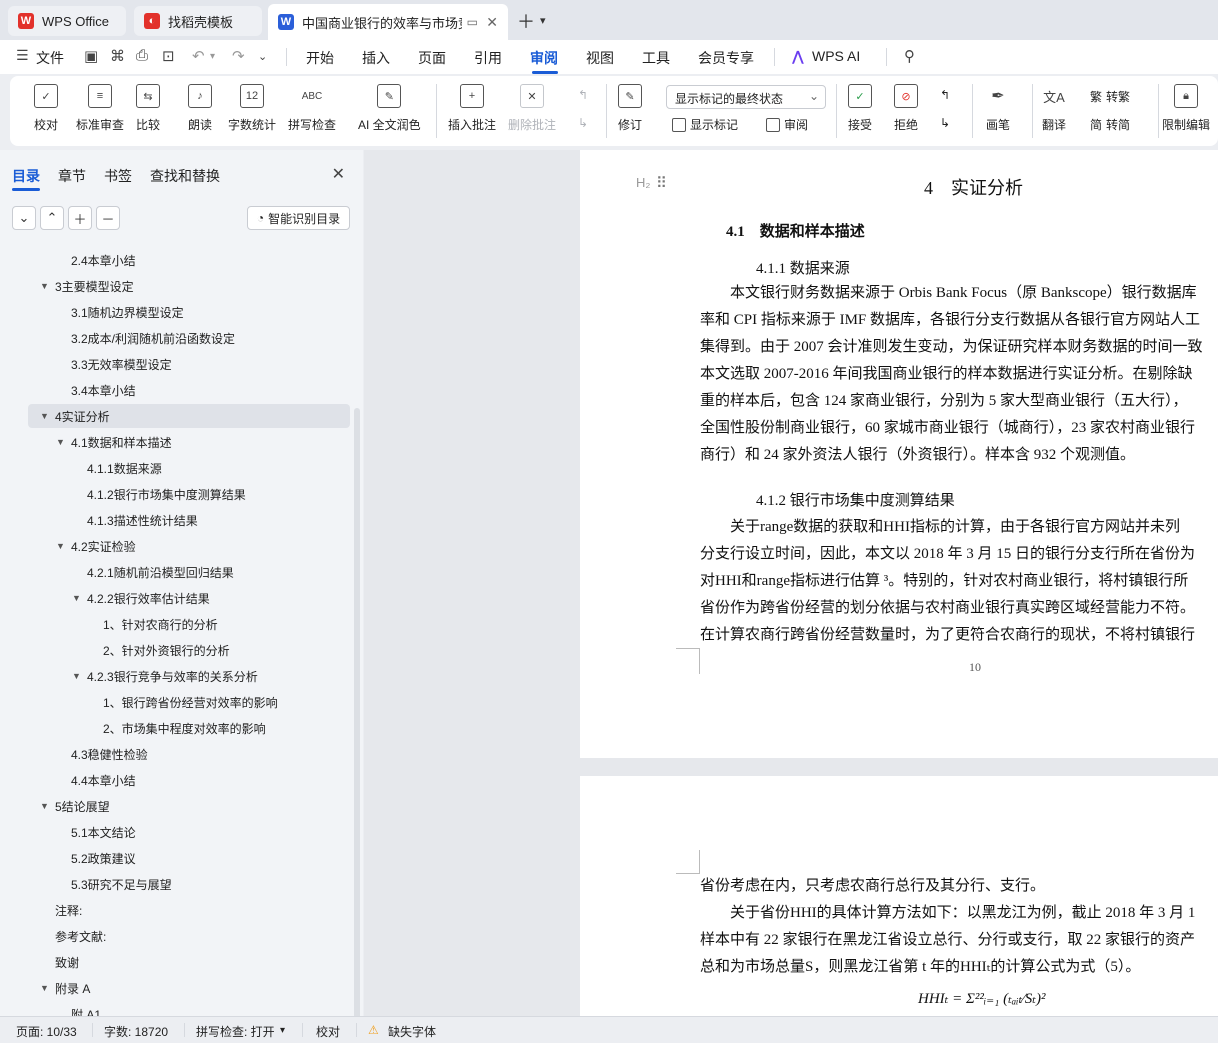  What do you see at coordinates (175, 728) in the screenshot?
I see `toc-item: 2、市场集中程度对效率的影响` at bounding box center [175, 728].